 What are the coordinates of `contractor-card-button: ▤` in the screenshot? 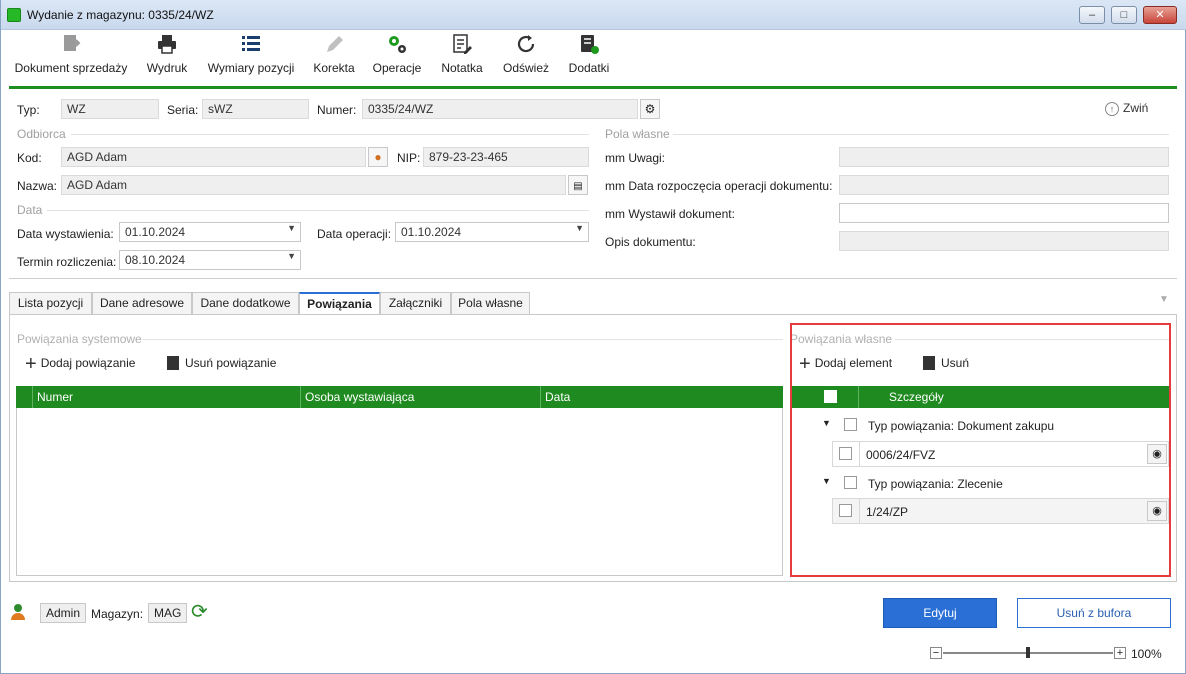 It's located at (578, 185).